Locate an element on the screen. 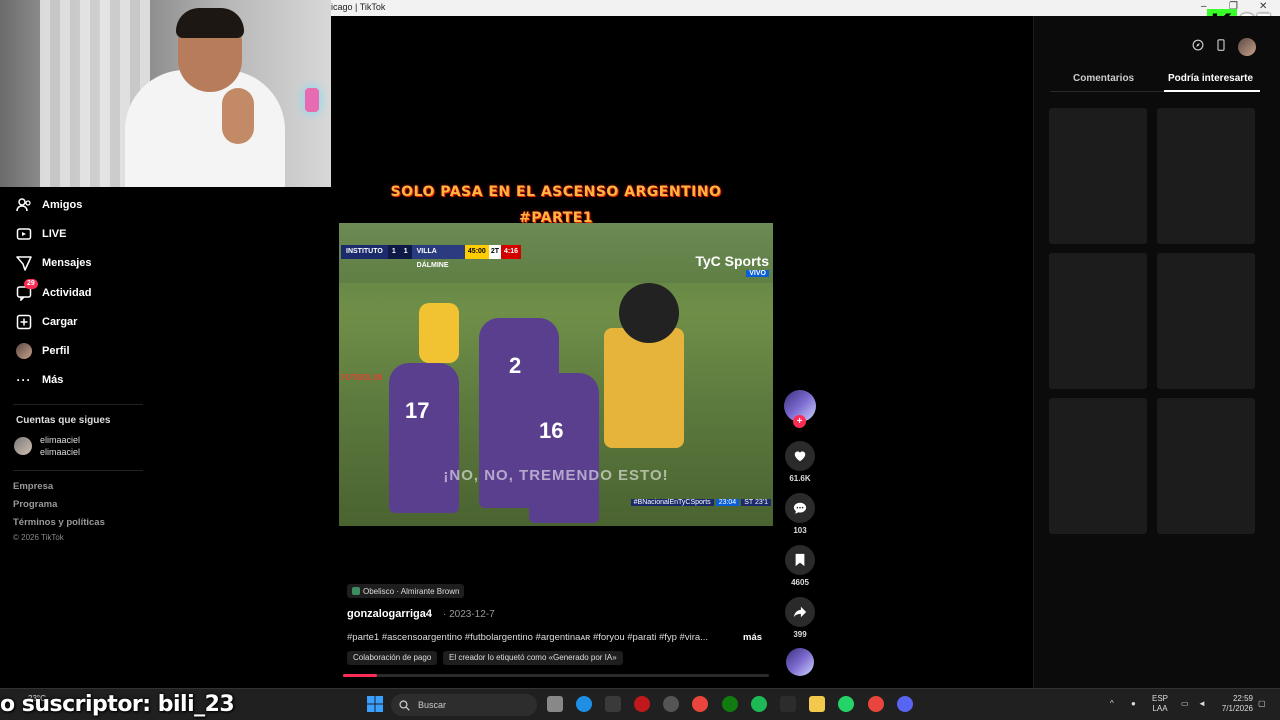 This screenshot has height=720, width=1280. xbox-icon is located at coordinates (730, 704).